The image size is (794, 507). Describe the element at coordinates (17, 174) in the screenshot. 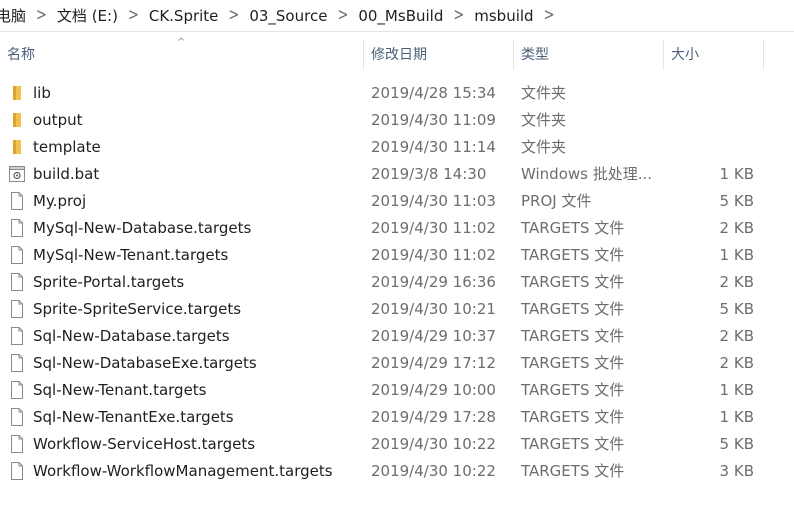

I see `batch-file-icon` at that location.